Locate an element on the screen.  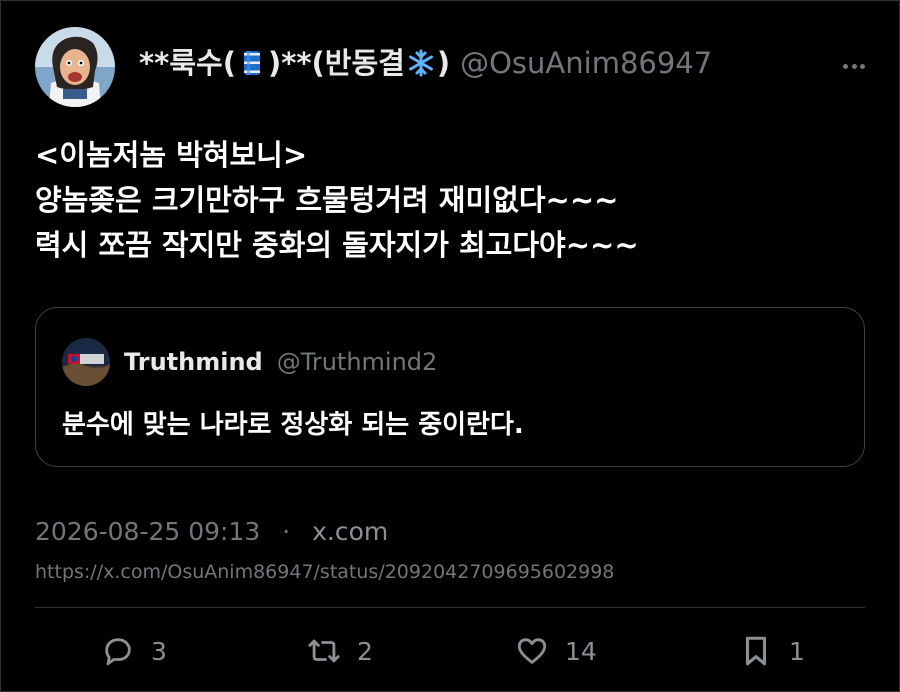
tweet-header: **룩수( )**(반동결) @OsuAnim86947 is located at coordinates (373, 67).